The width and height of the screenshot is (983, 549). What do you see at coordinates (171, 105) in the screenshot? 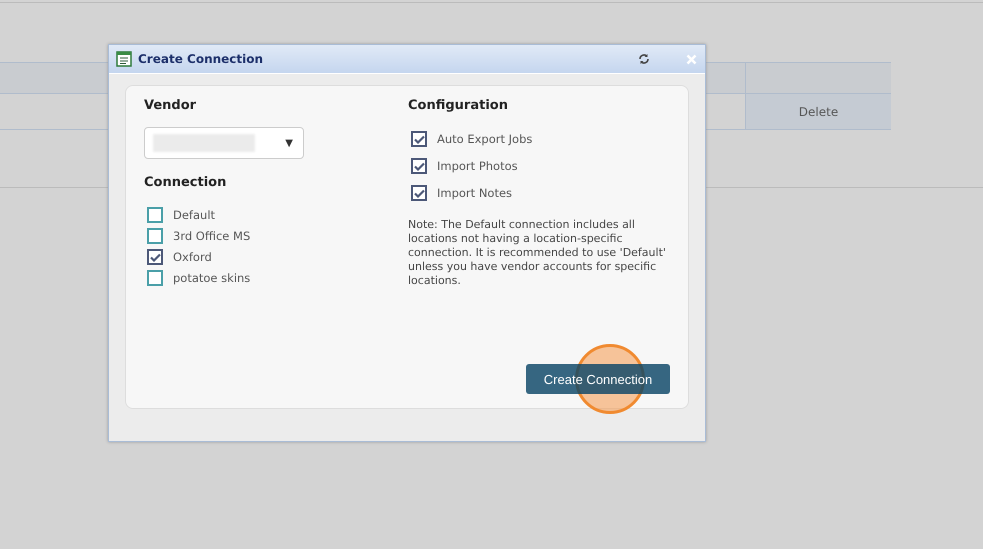
I see `section-heading: Vendor` at bounding box center [171, 105].